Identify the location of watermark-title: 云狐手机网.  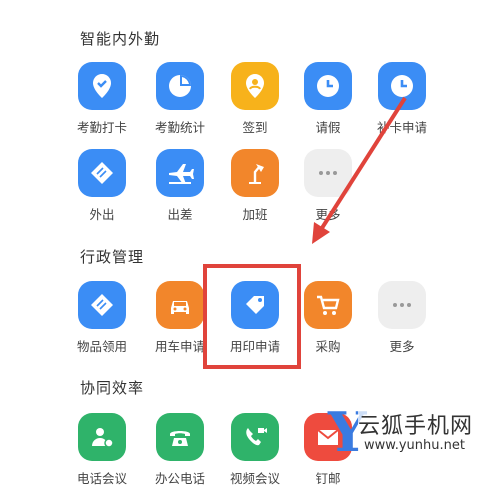
(416, 424).